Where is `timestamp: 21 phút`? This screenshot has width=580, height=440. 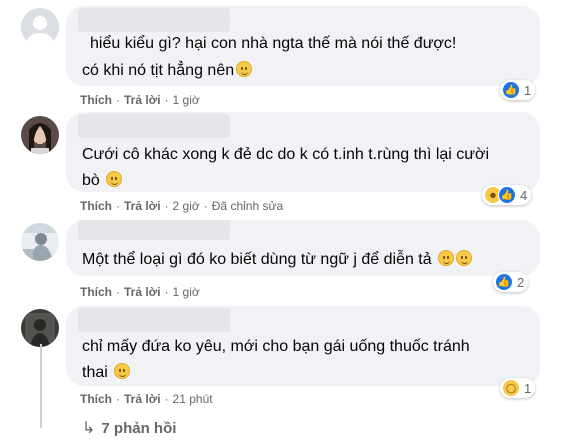
timestamp: 21 phút is located at coordinates (193, 399).